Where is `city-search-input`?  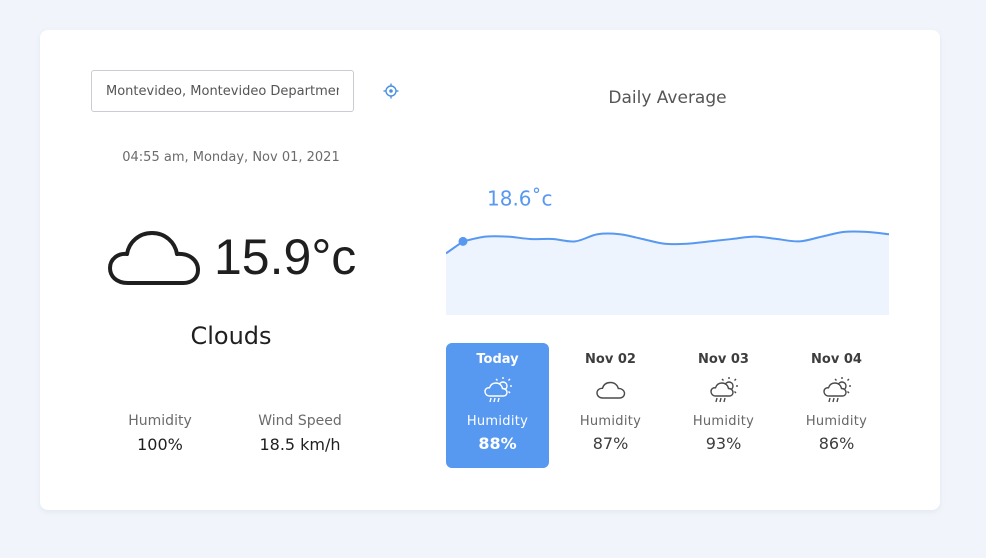 city-search-input is located at coordinates (222, 91).